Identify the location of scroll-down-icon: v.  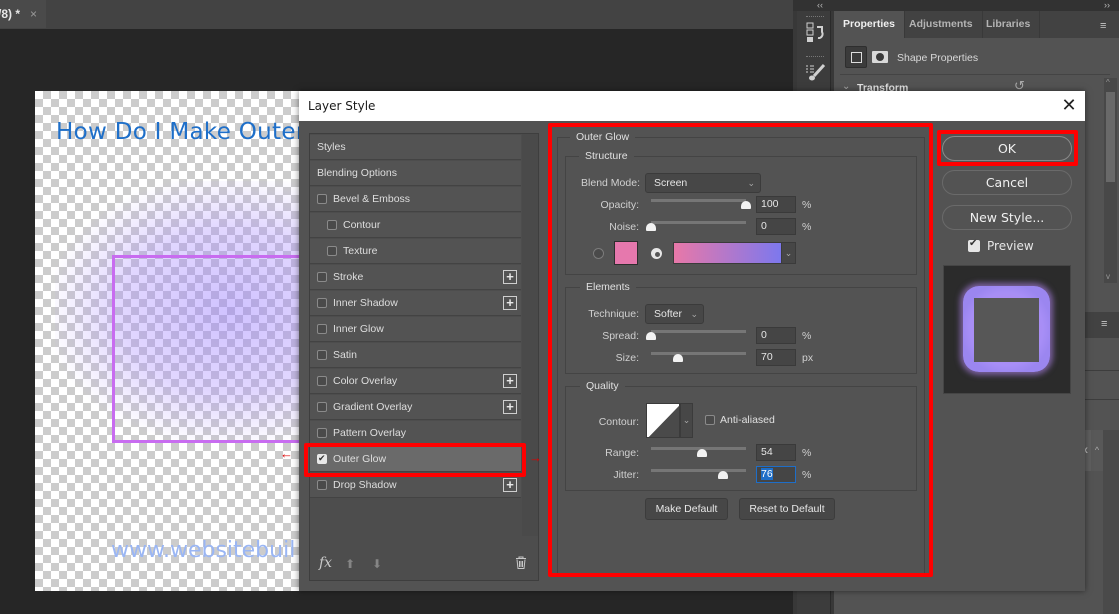
(1108, 276).